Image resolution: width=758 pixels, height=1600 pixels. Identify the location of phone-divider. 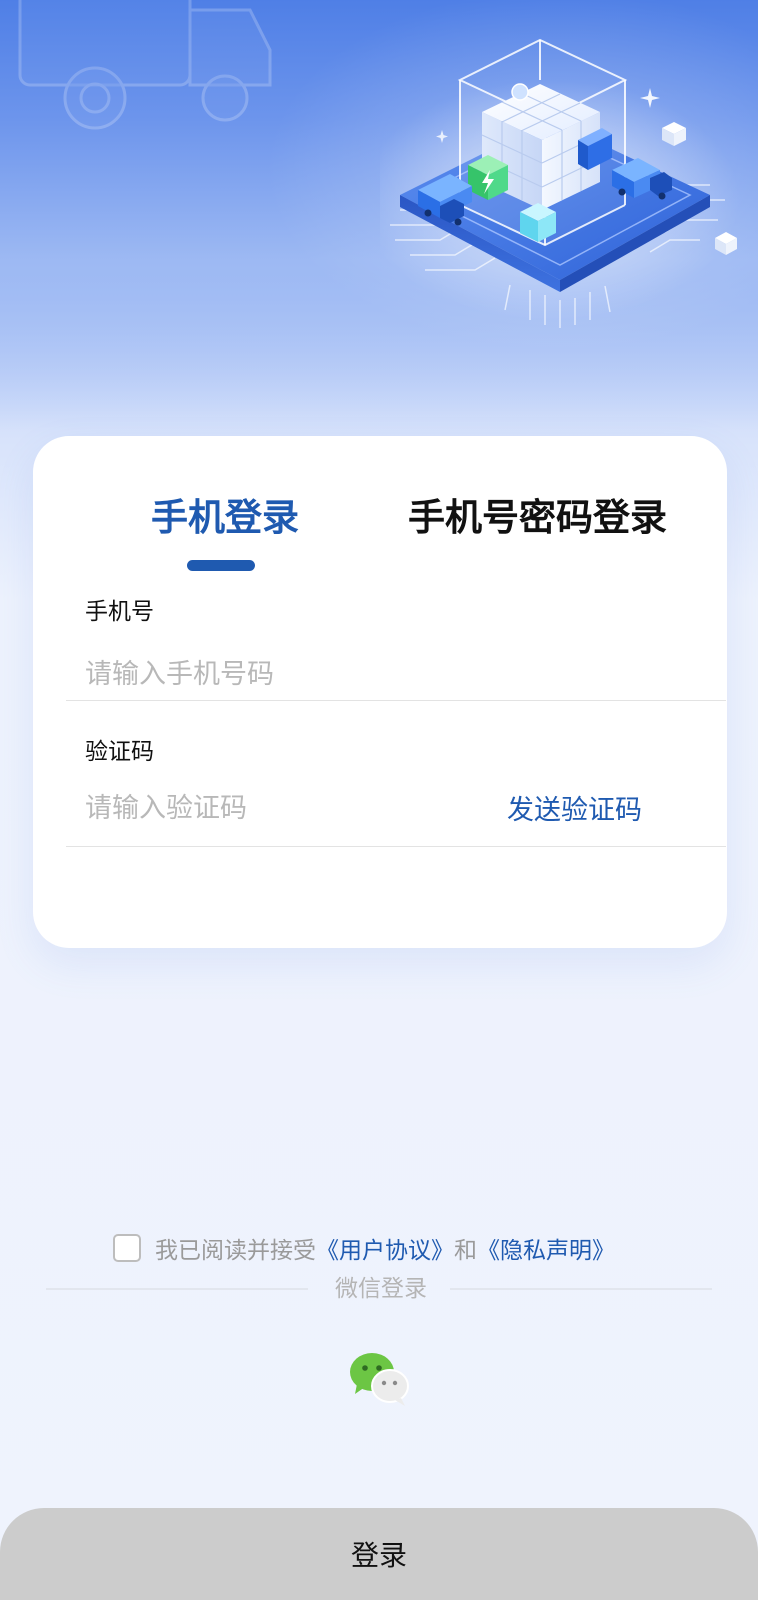
(396, 700).